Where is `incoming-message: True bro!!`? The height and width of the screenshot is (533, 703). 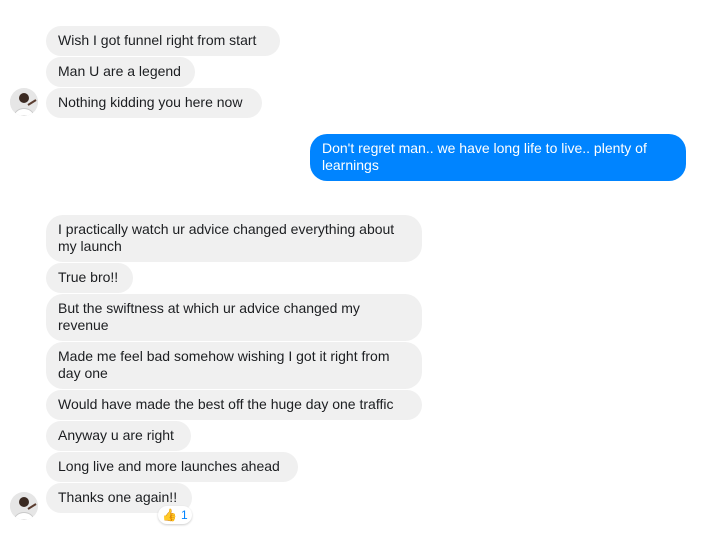 incoming-message: True bro!! is located at coordinates (89, 278).